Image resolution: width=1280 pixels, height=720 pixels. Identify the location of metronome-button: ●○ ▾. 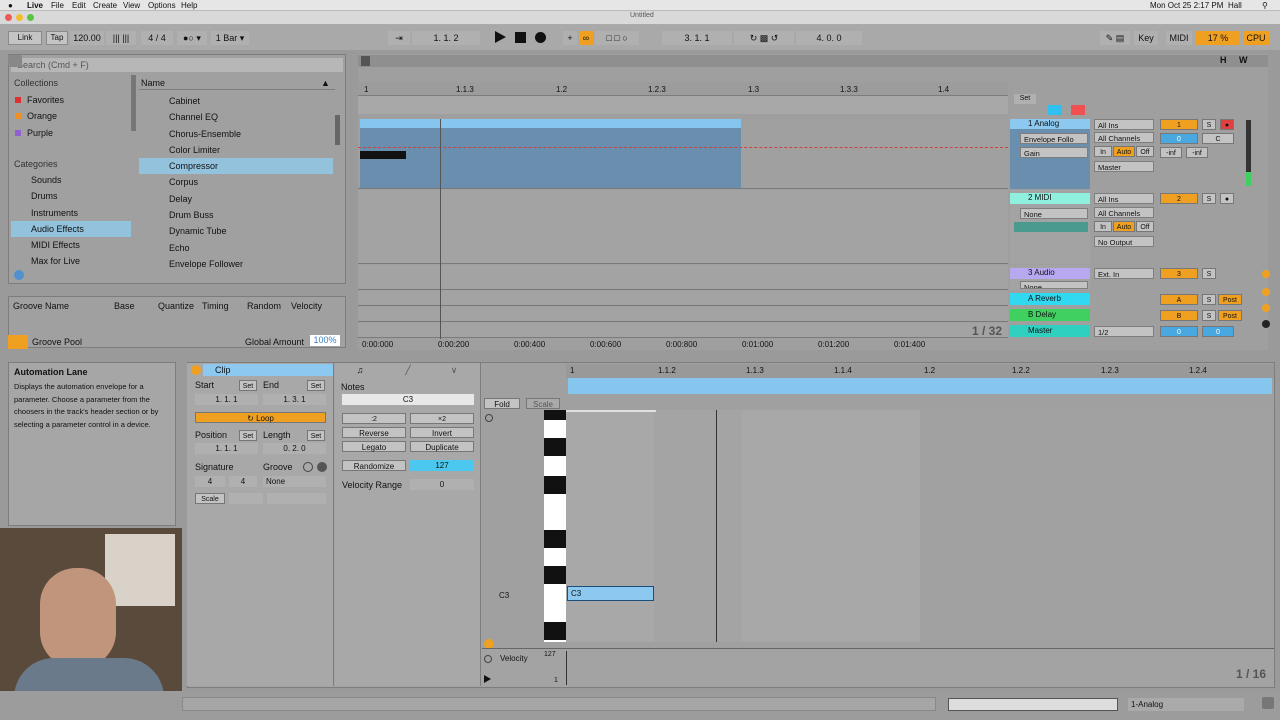
(192, 38).